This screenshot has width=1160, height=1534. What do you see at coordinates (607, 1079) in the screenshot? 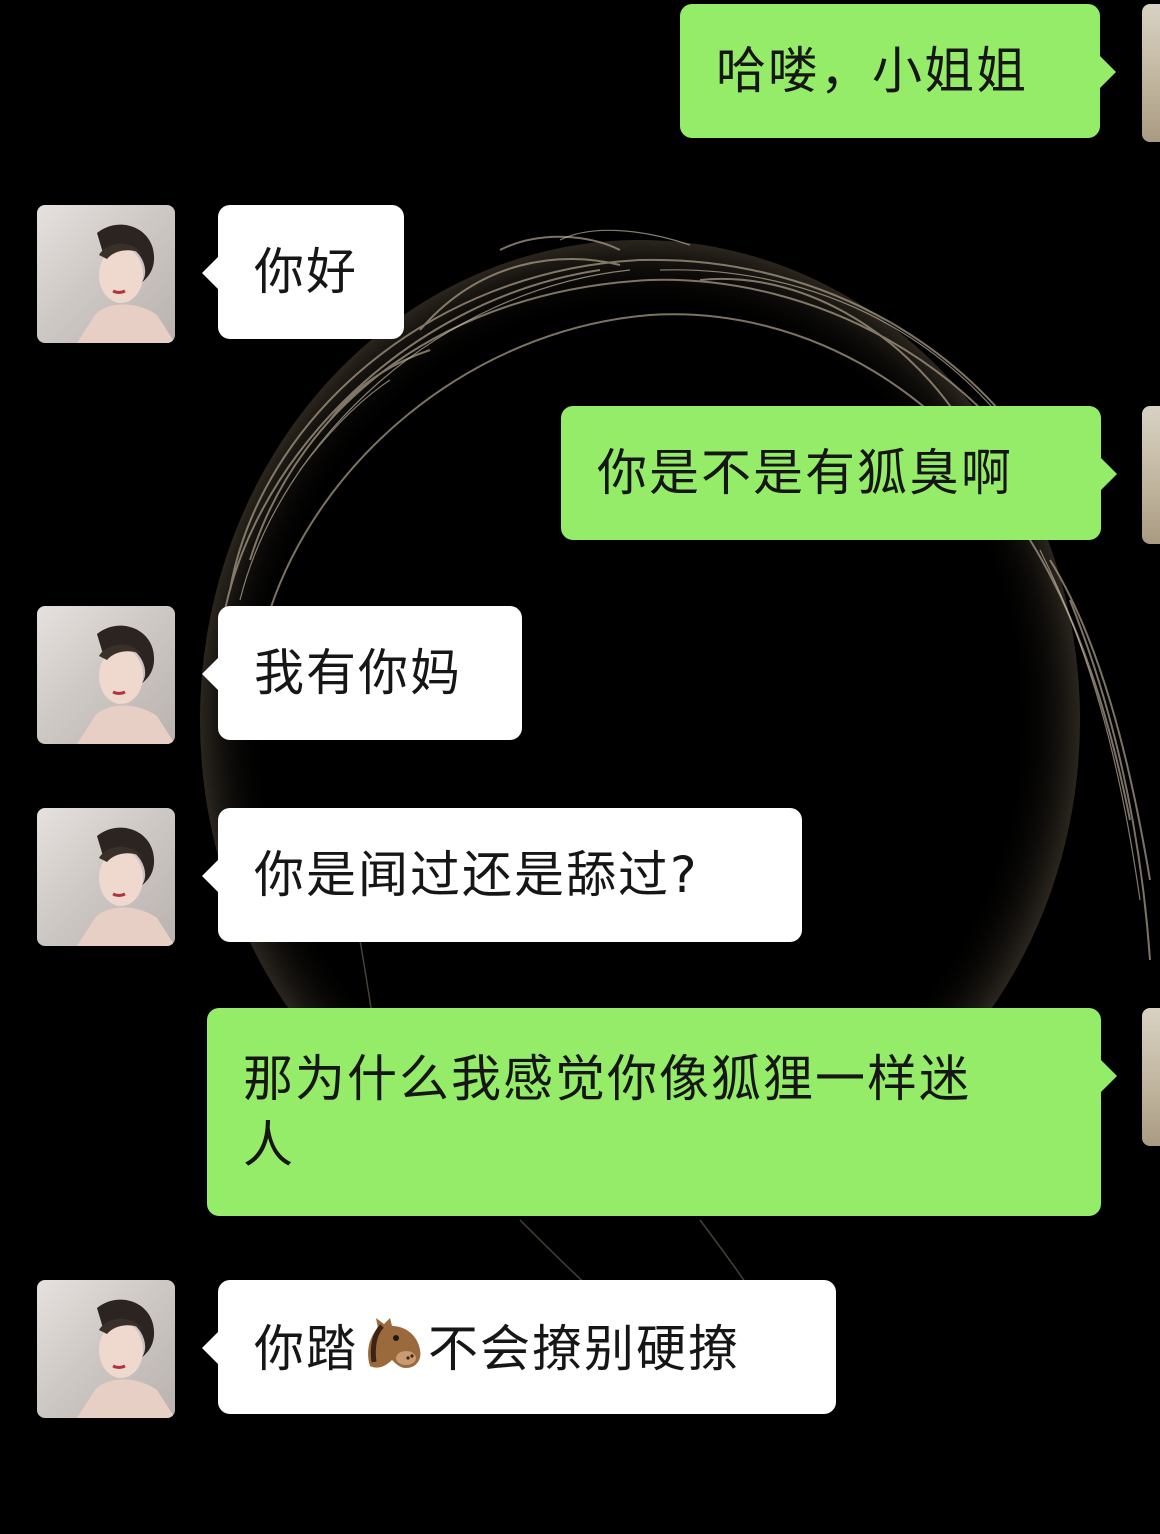
I see `message-text-line: 那为什么我感觉你像狐狸一样迷` at bounding box center [607, 1079].